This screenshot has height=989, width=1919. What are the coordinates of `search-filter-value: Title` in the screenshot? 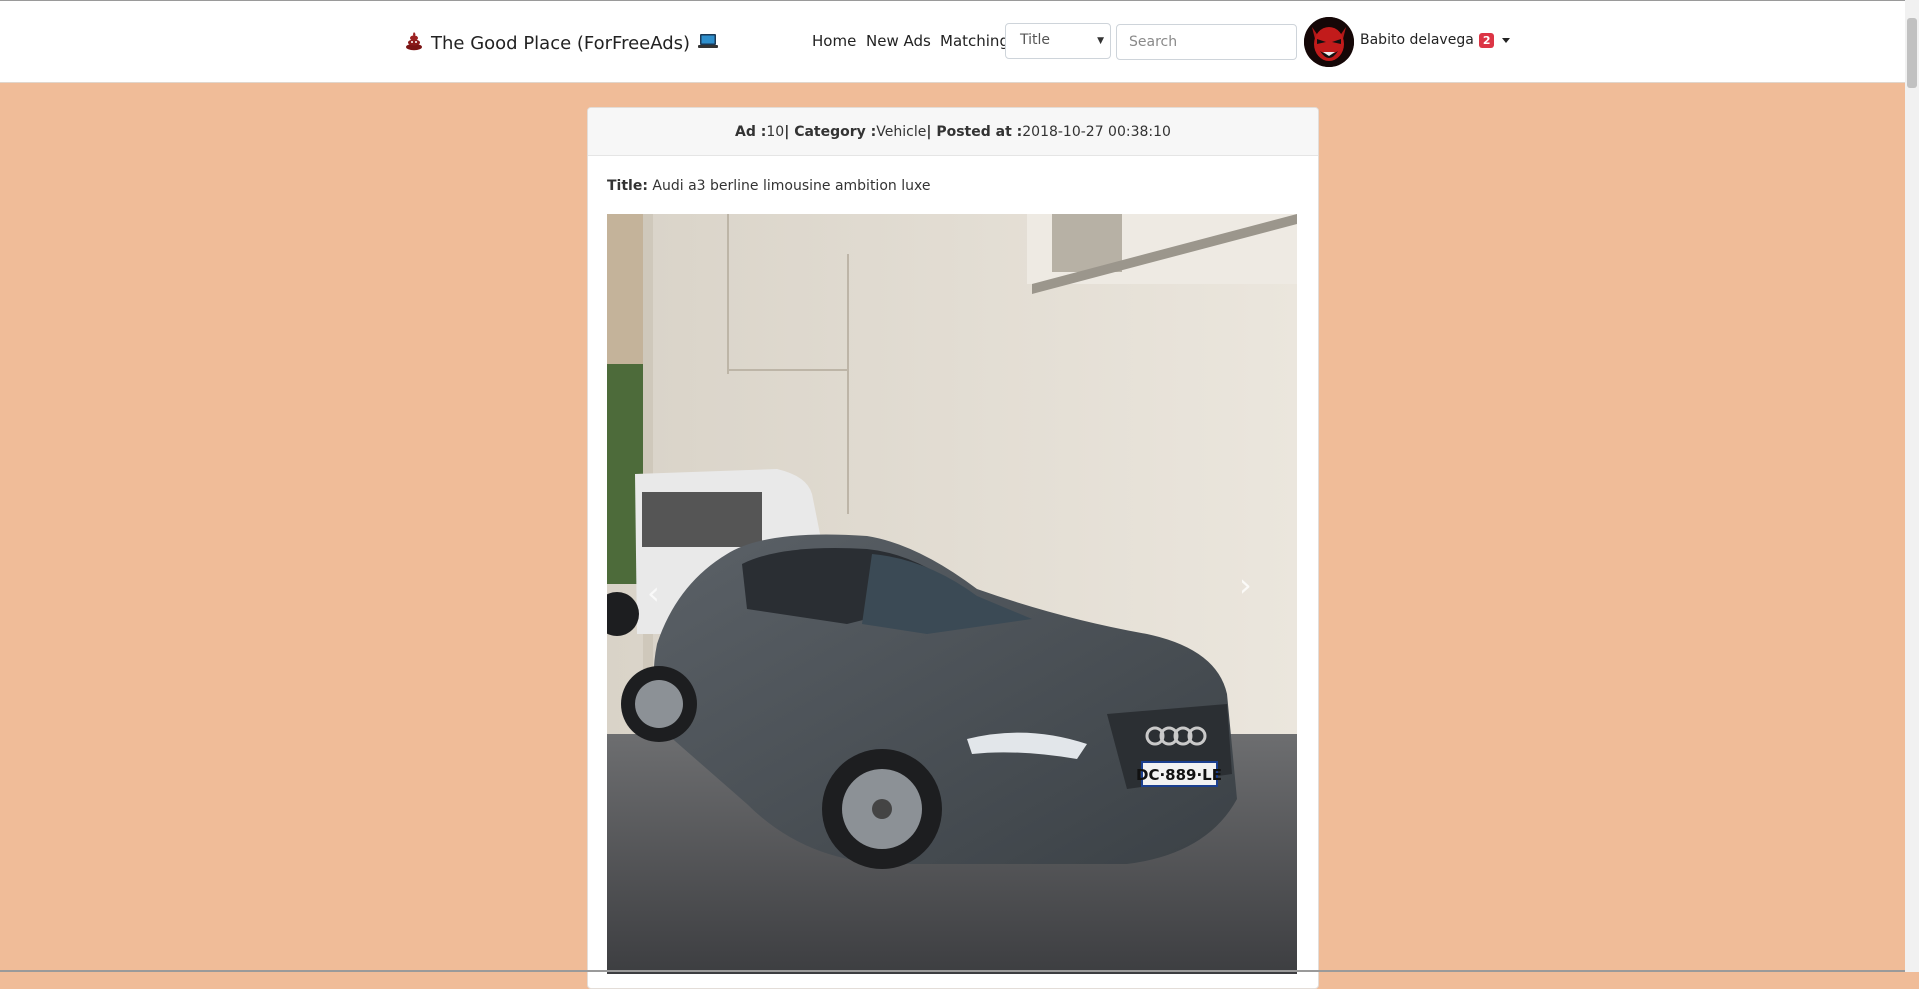 It's located at (1035, 40).